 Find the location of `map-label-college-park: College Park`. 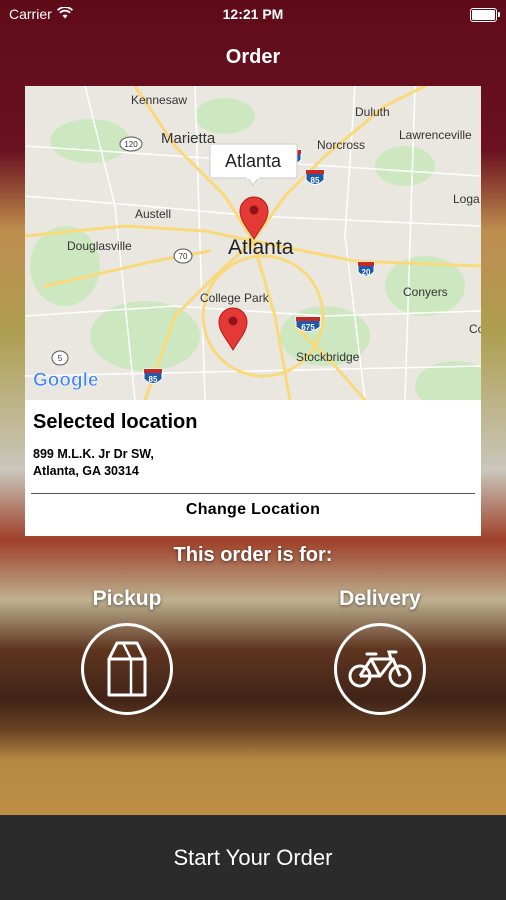

map-label-college-park: College Park is located at coordinates (235, 298).